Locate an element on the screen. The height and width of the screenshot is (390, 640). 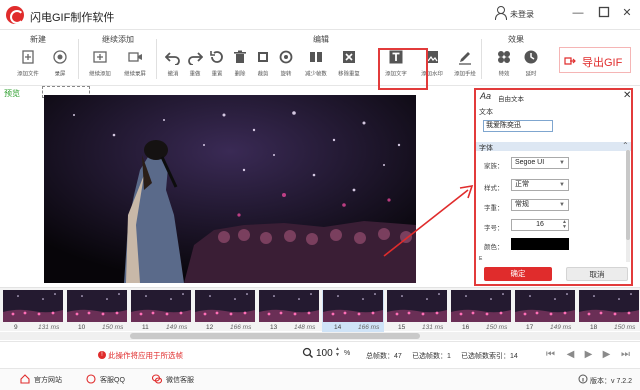
play-icon: ▶ is located at coordinates (588, 354).